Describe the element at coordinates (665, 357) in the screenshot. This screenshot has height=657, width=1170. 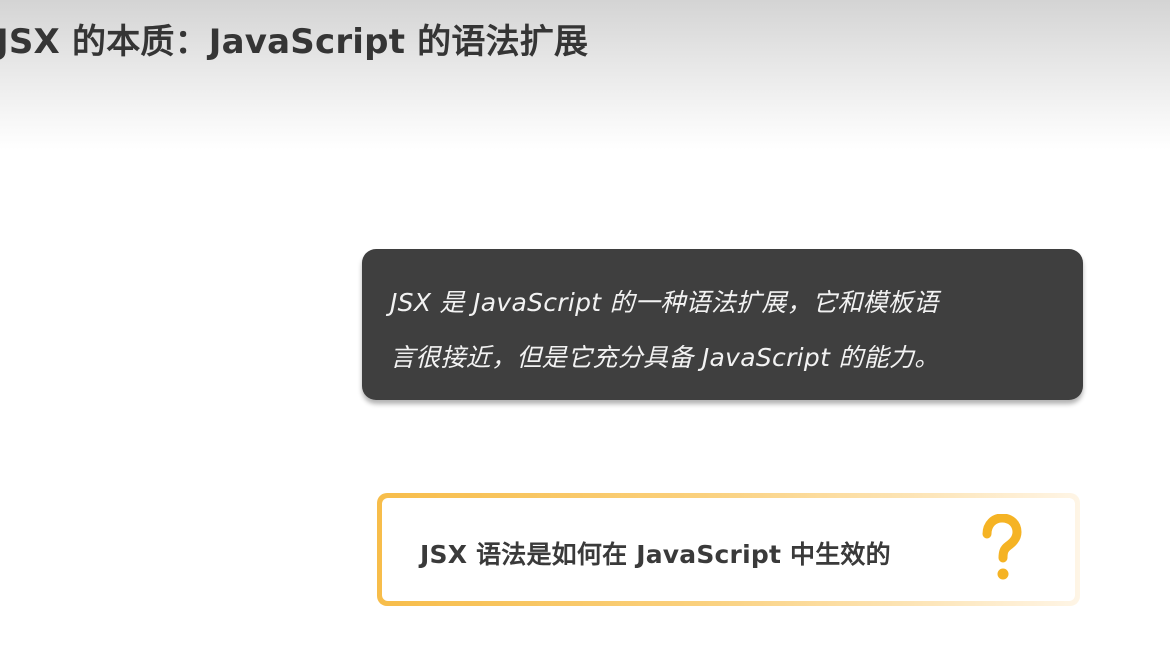
I see `definition-line-2: 言很接近，但是它充分具备 JavaScript 的能力。` at that location.